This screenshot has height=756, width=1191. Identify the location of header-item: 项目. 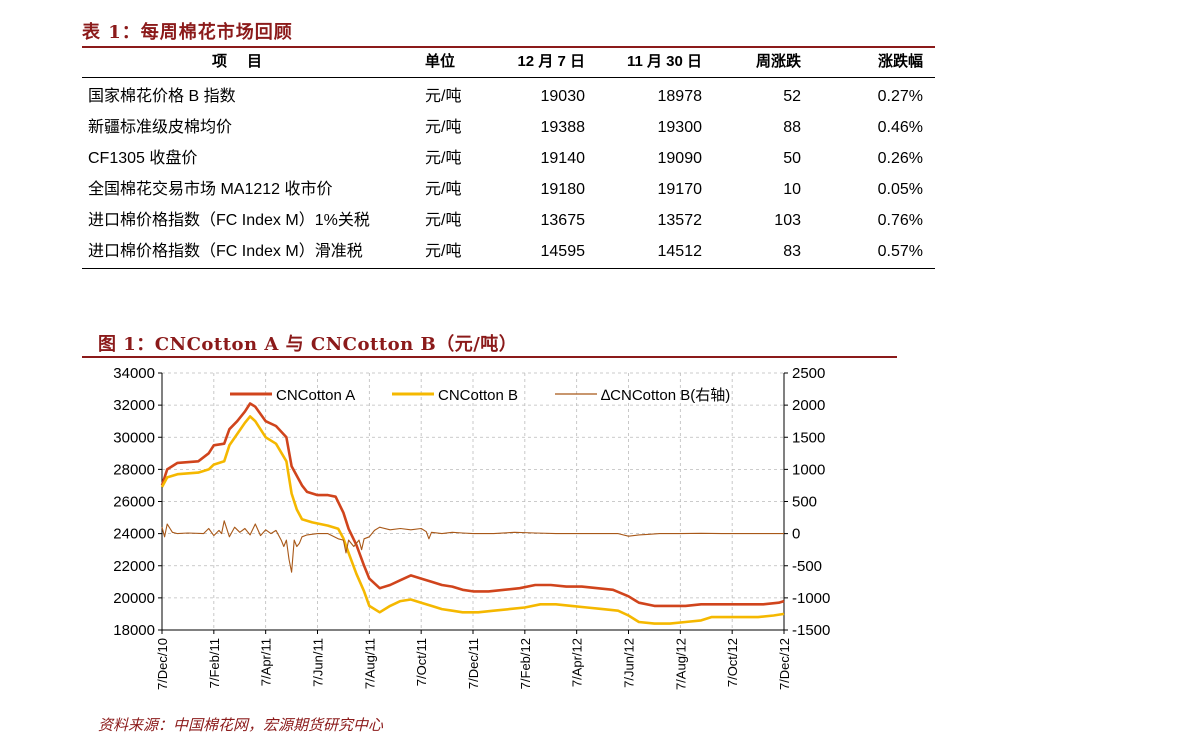
(247, 61).